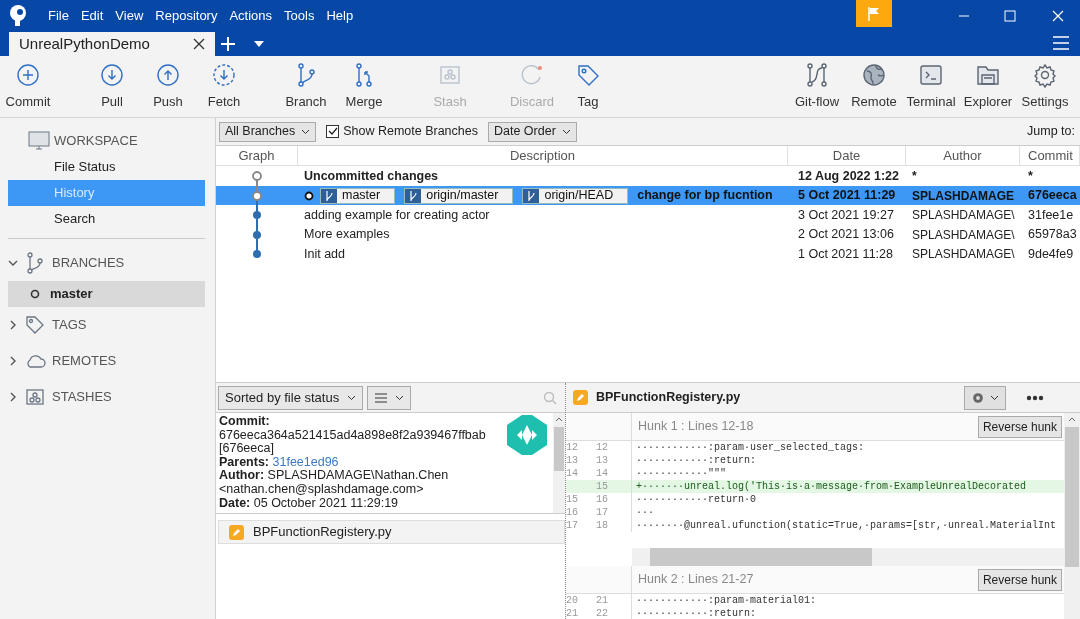 The height and width of the screenshot is (619, 1080). I want to click on checkbox, so click(333, 131).